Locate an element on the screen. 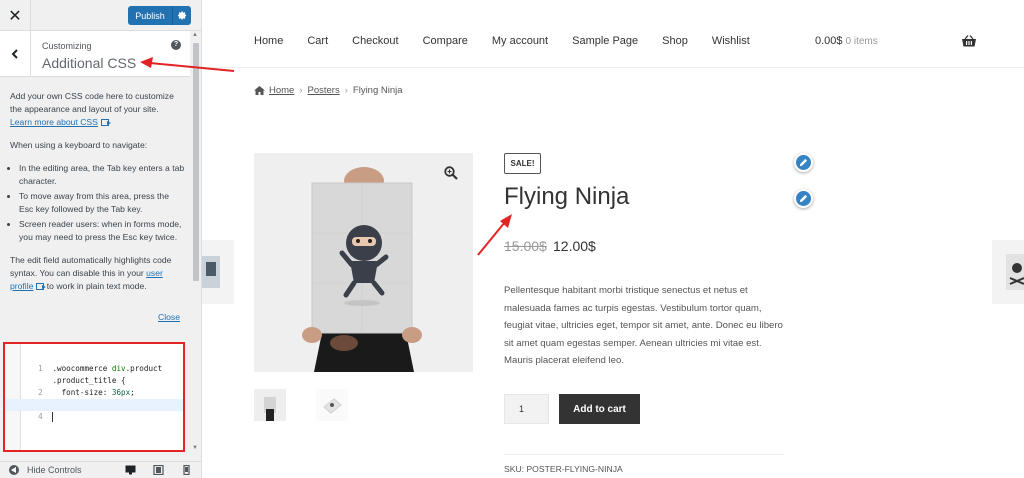 This screenshot has width=1024, height=478. hide-controls-button: Hide Controls is located at coordinates (54, 470).